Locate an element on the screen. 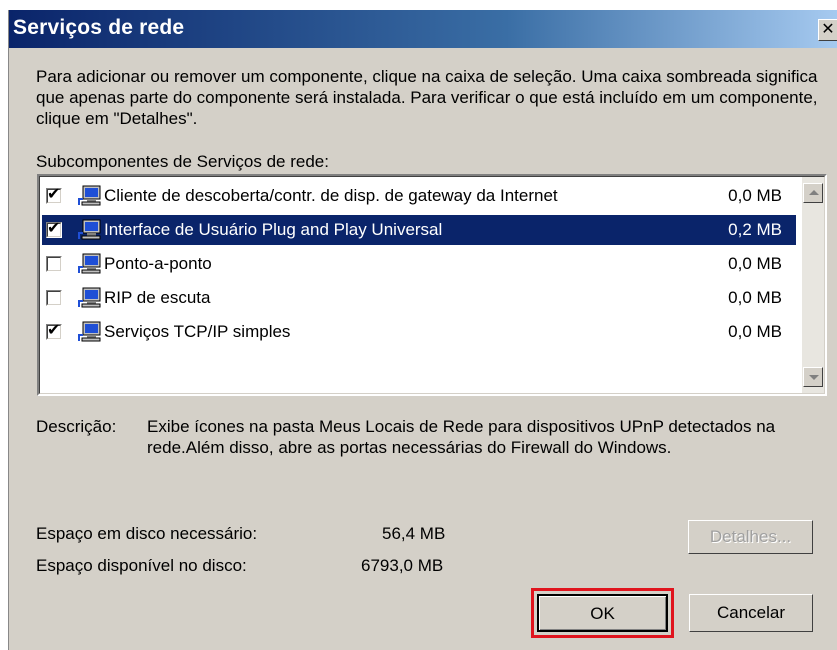 The height and width of the screenshot is (650, 837). window-title: Serviços de rede is located at coordinates (99, 27).